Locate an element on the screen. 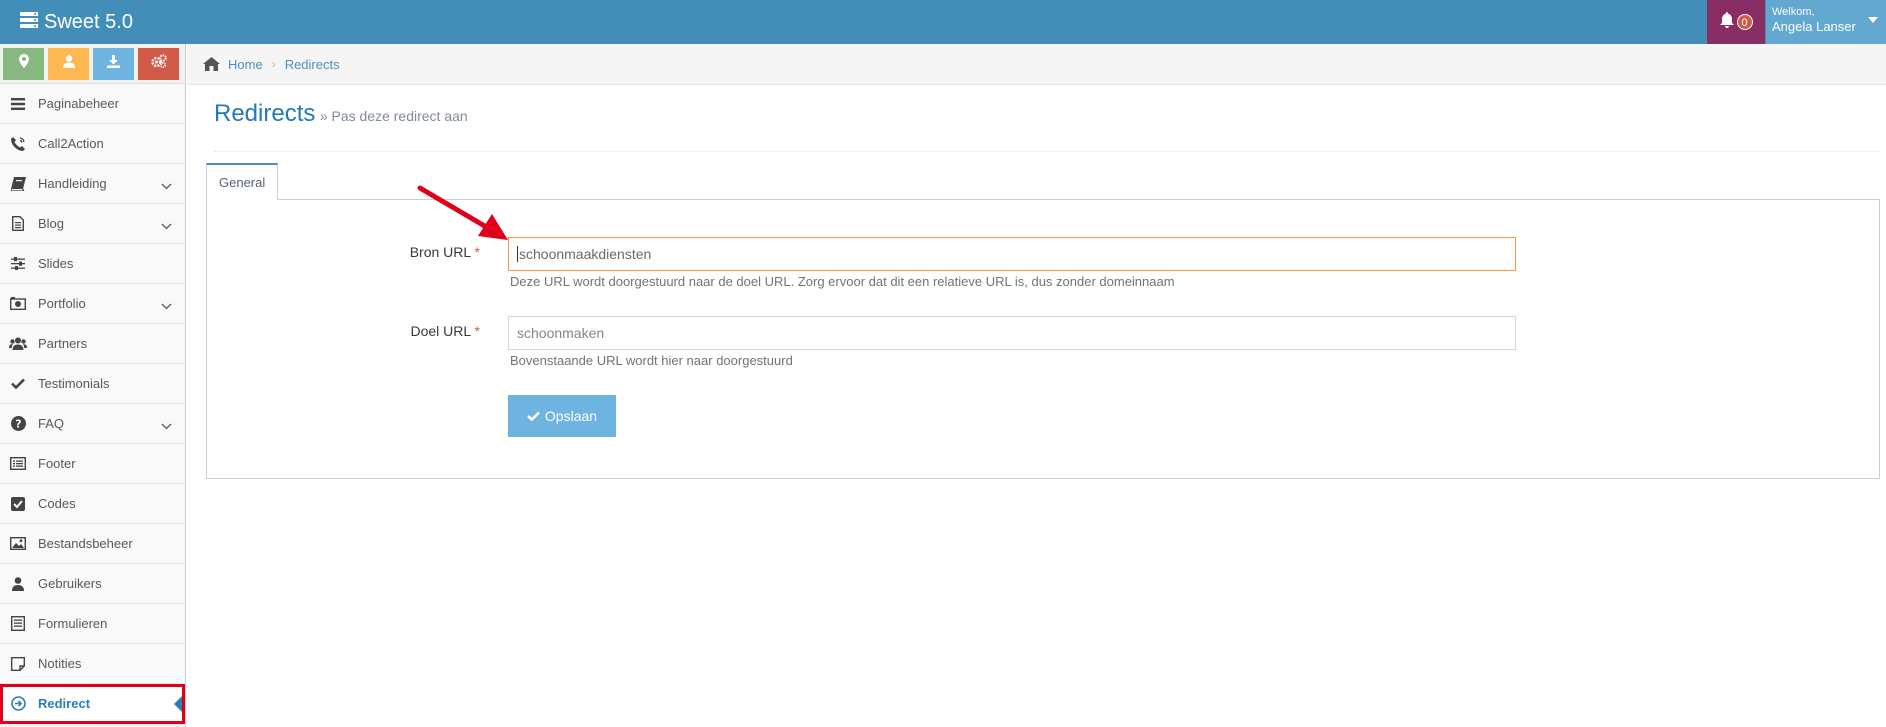  sidebar-item-label: Codes is located at coordinates (57, 503).